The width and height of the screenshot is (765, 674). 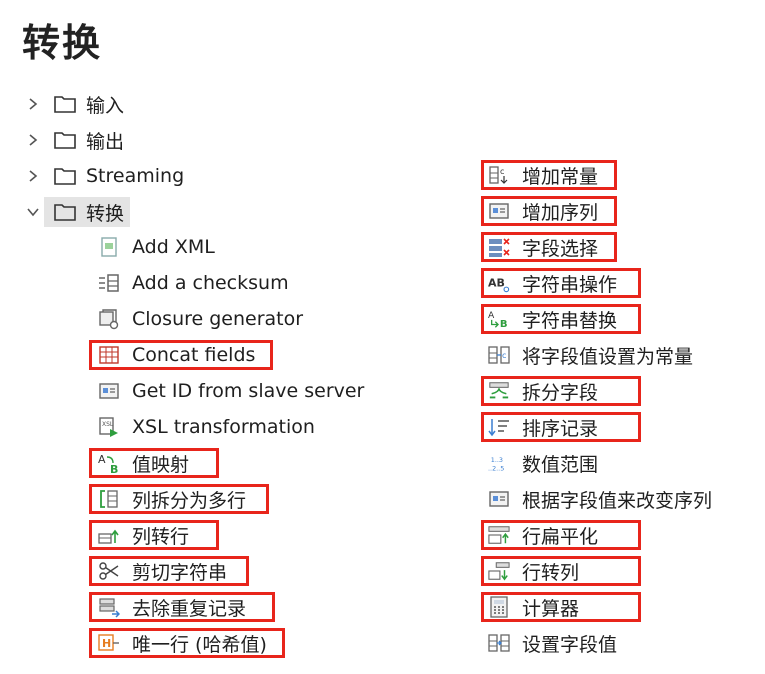 I want to click on change-sequence-icon, so click(x=499, y=499).